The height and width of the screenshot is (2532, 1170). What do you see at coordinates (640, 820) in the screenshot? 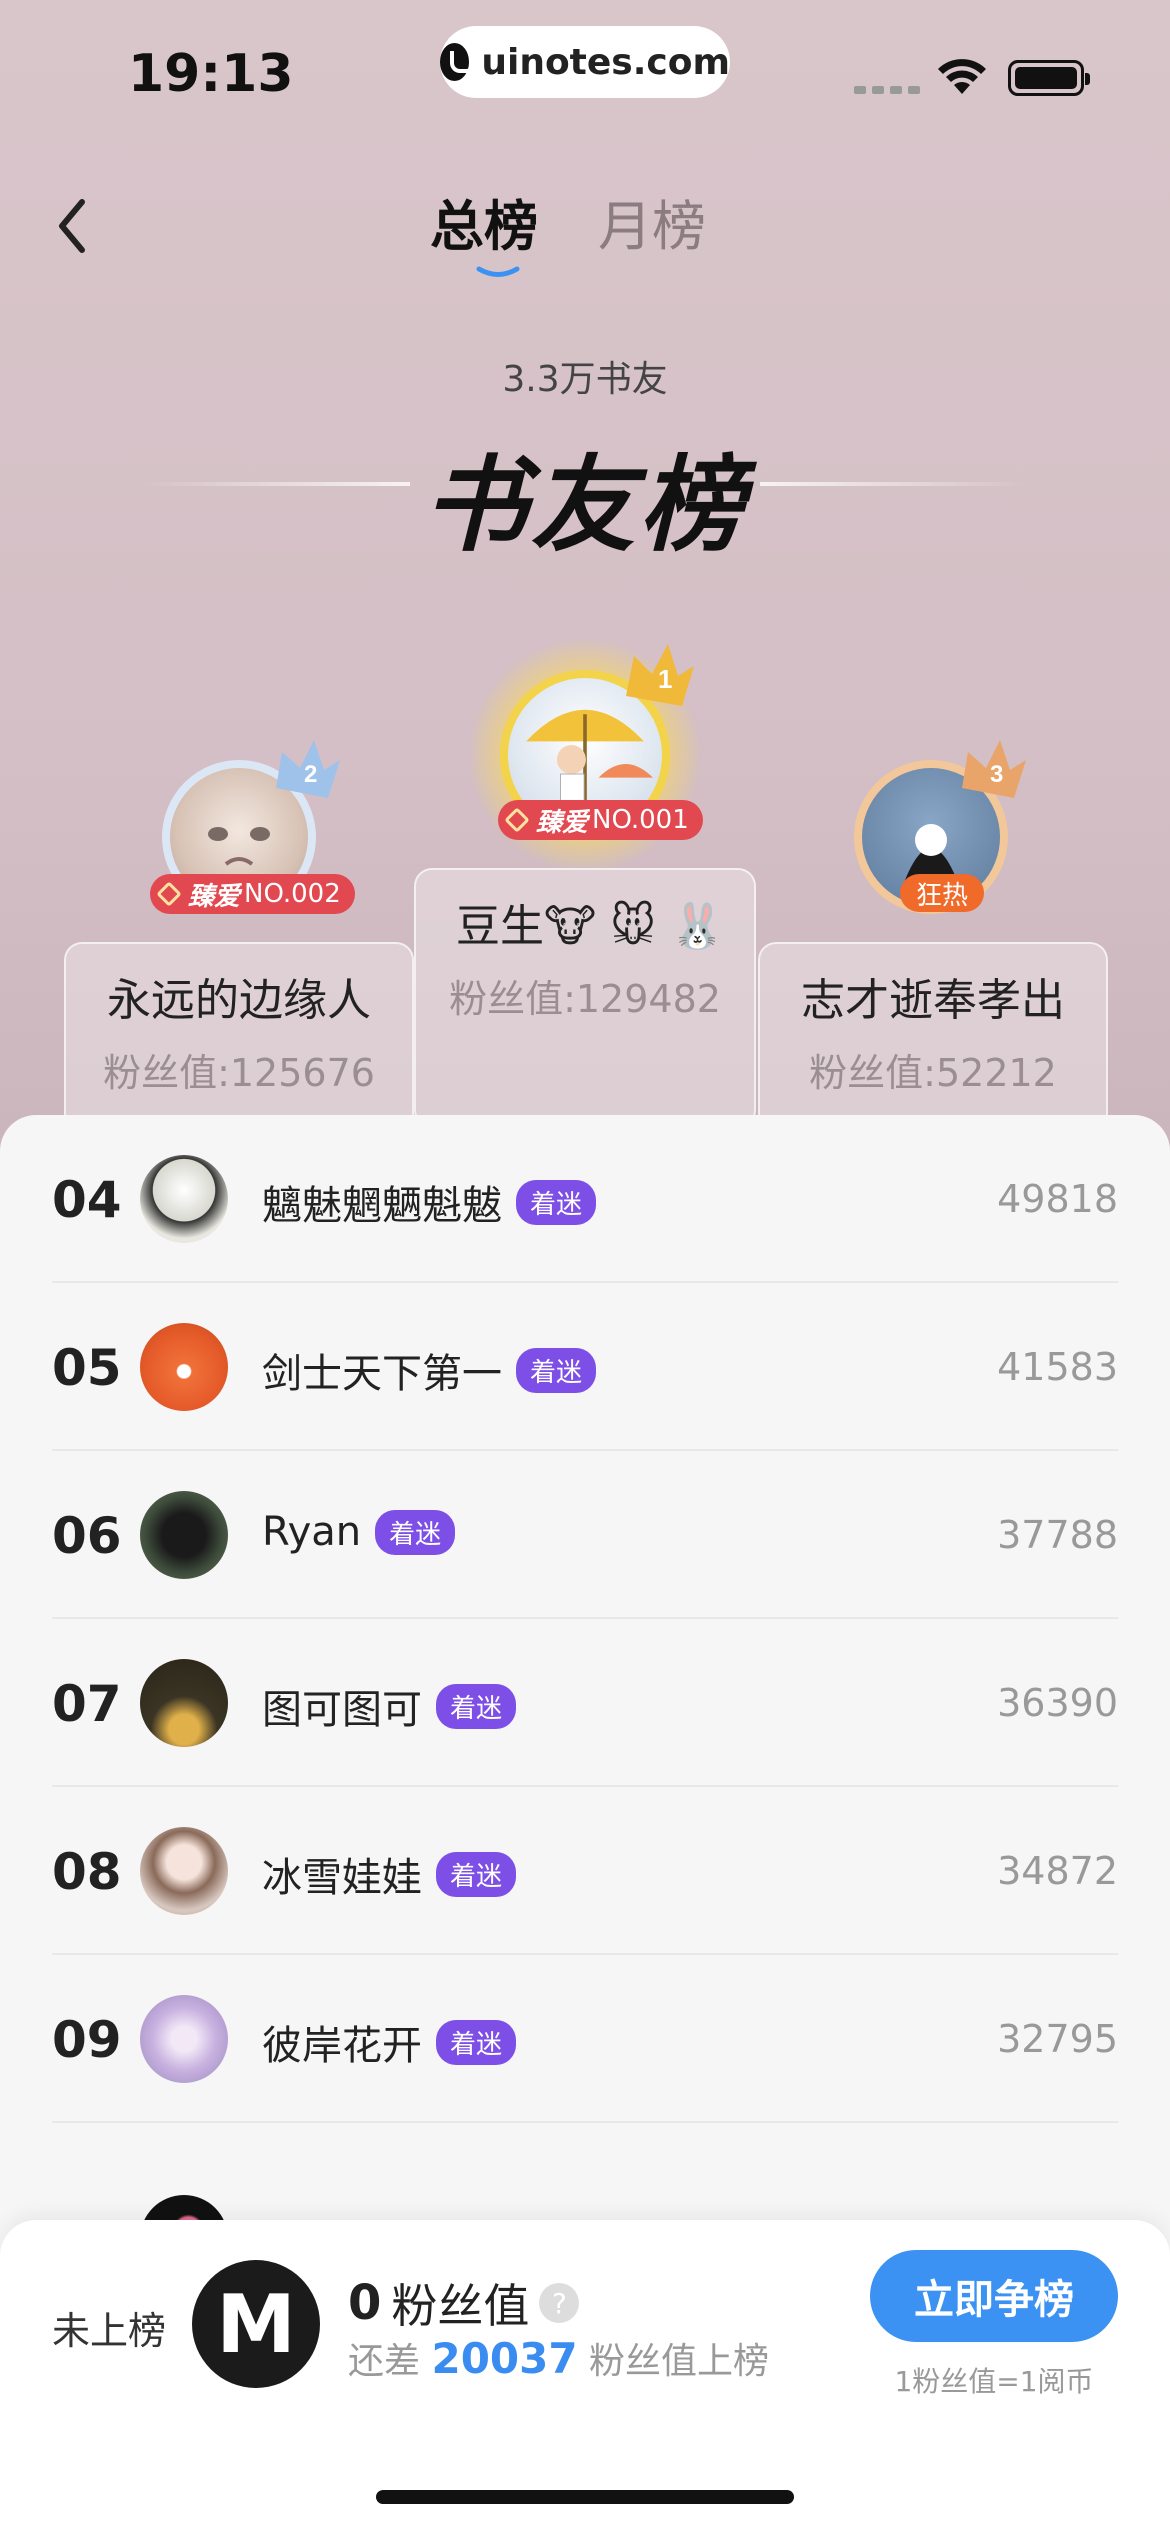
I see `badge-first-no: NO.001` at bounding box center [640, 820].